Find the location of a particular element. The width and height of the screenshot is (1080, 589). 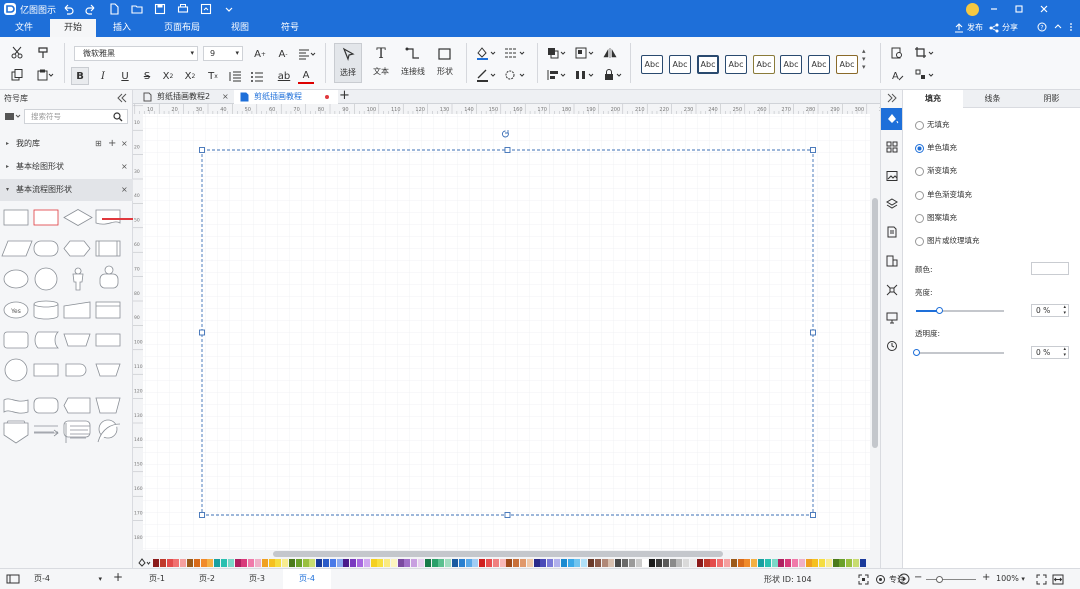

menu-tab-home: 开始 is located at coordinates (73, 28).